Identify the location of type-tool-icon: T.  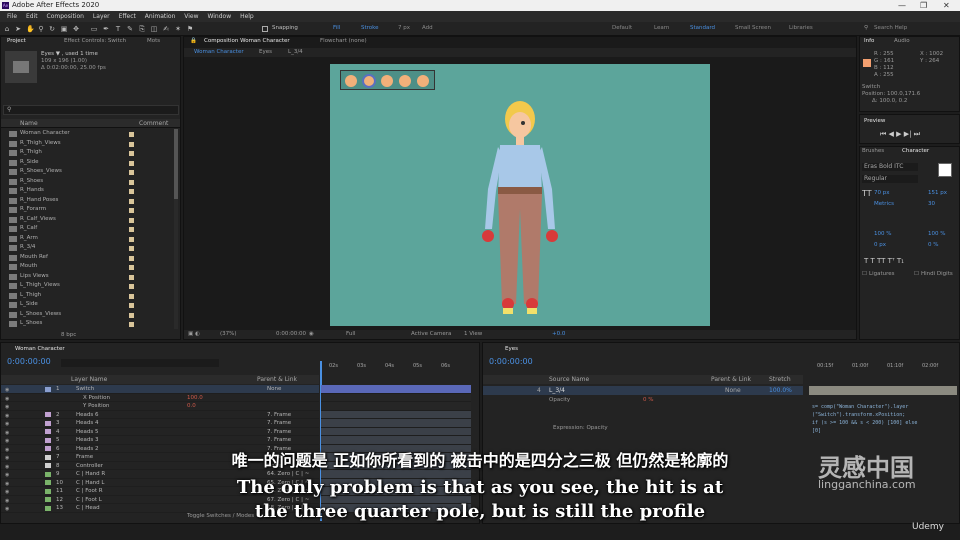
(118, 29).